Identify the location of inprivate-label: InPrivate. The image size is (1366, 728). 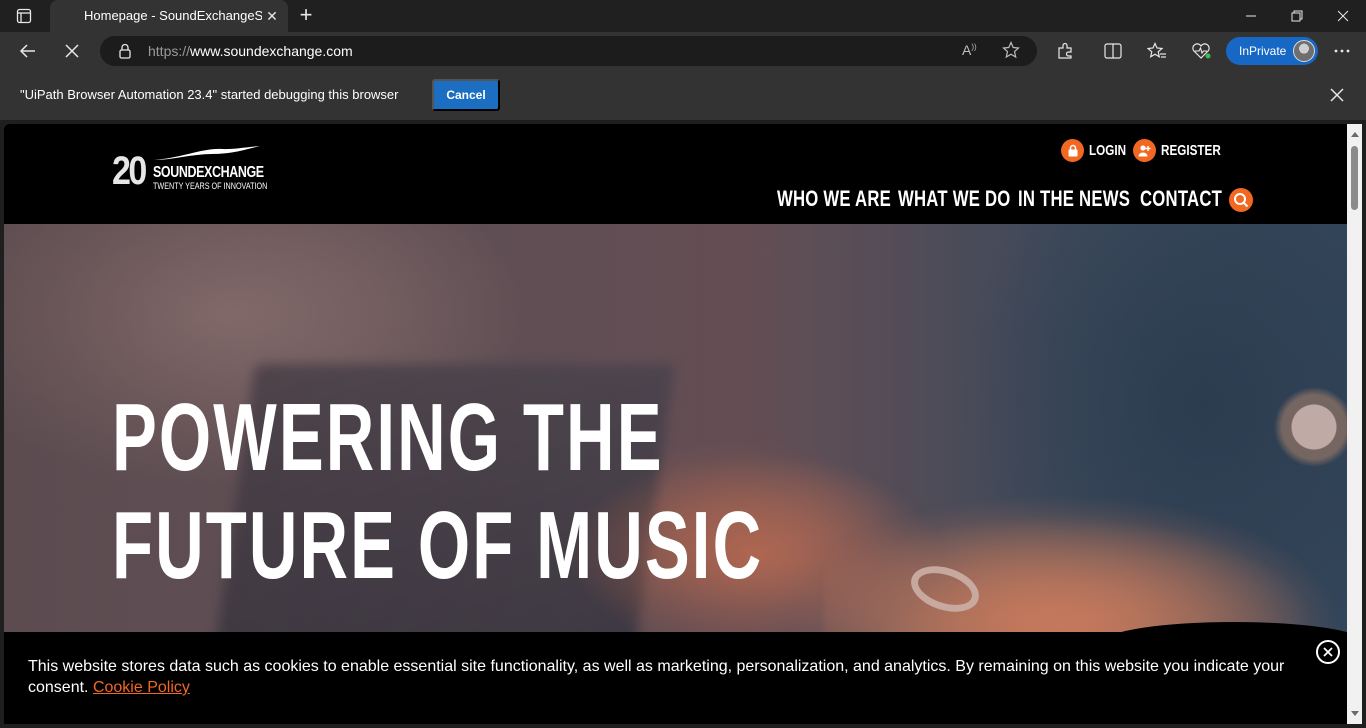
(1263, 51).